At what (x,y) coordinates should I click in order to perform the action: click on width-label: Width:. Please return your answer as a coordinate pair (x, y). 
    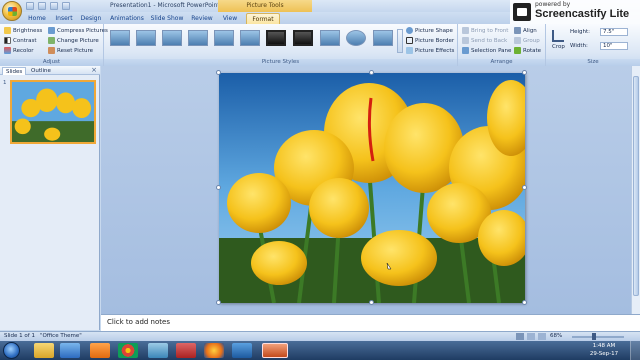
    Looking at the image, I should click on (579, 46).